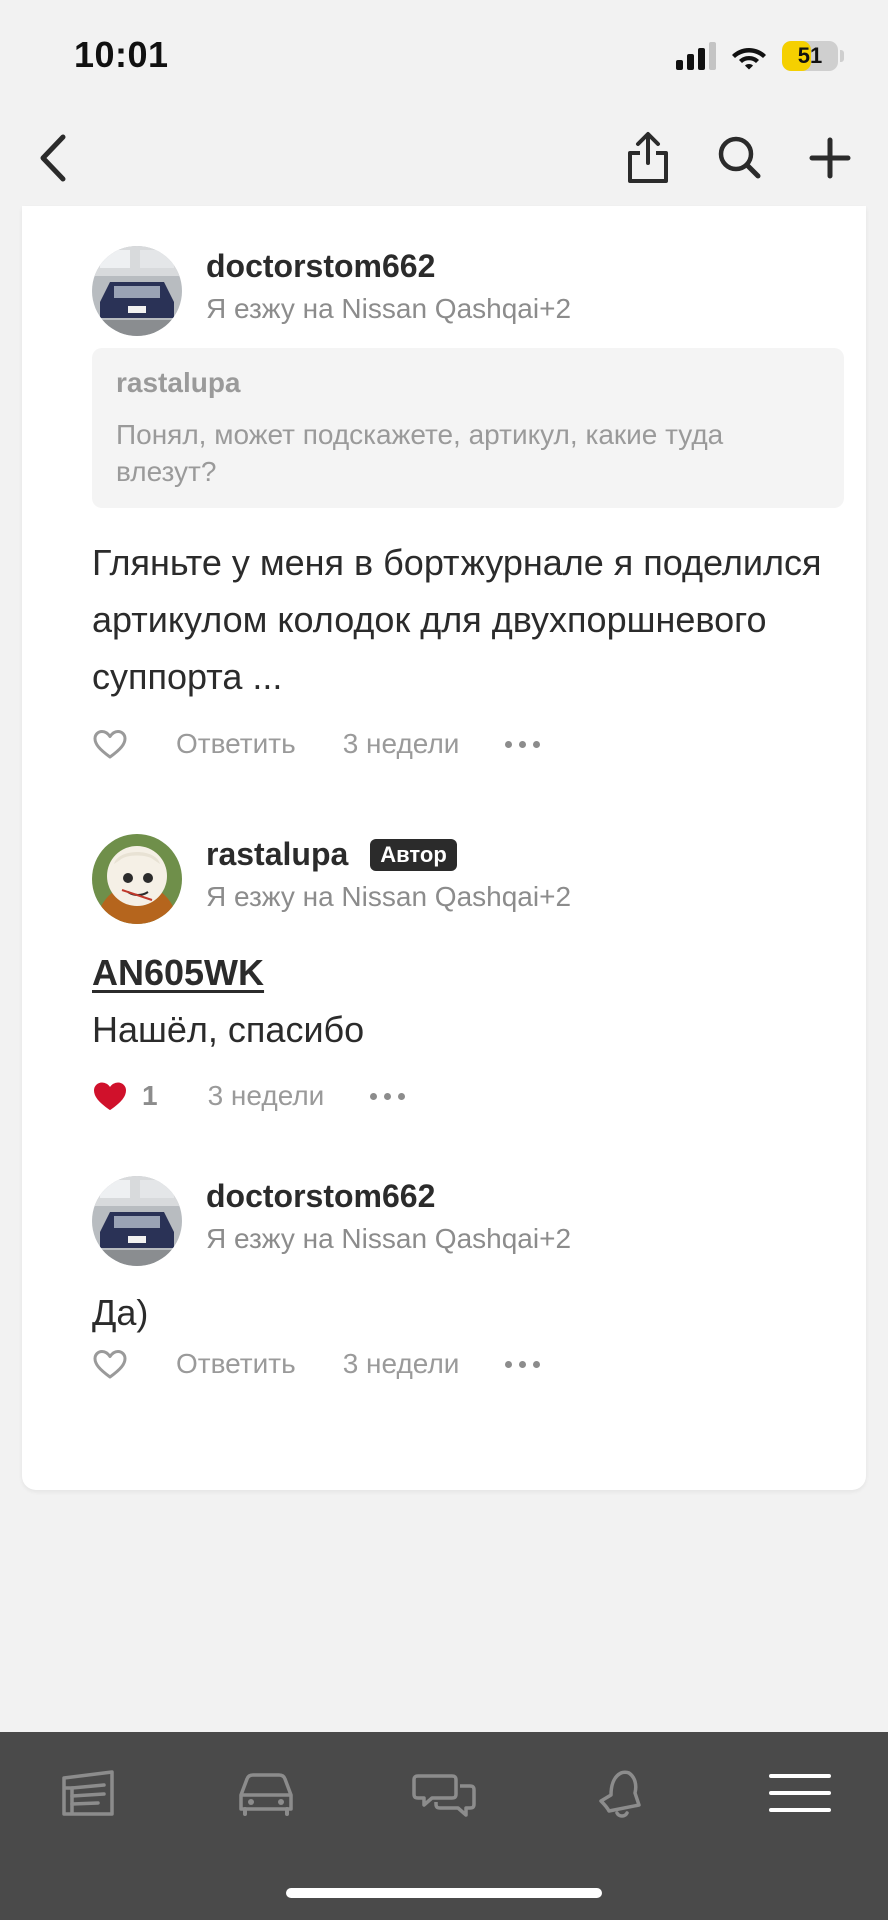 This screenshot has height=1920, width=888. I want to click on battery-indicator: 51, so click(810, 56).